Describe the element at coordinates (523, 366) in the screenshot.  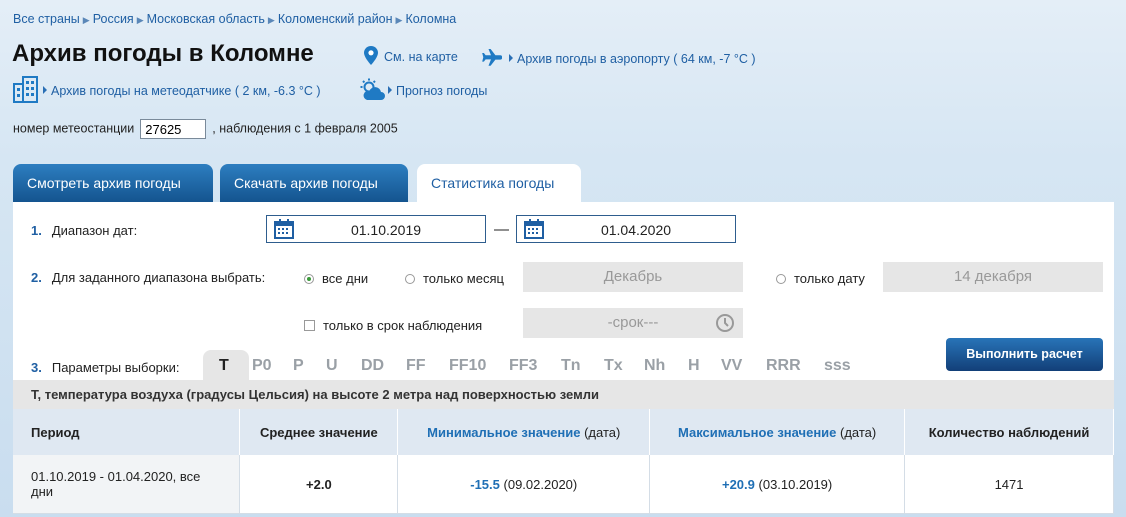
I see `param-tab-FF3: FF3` at that location.